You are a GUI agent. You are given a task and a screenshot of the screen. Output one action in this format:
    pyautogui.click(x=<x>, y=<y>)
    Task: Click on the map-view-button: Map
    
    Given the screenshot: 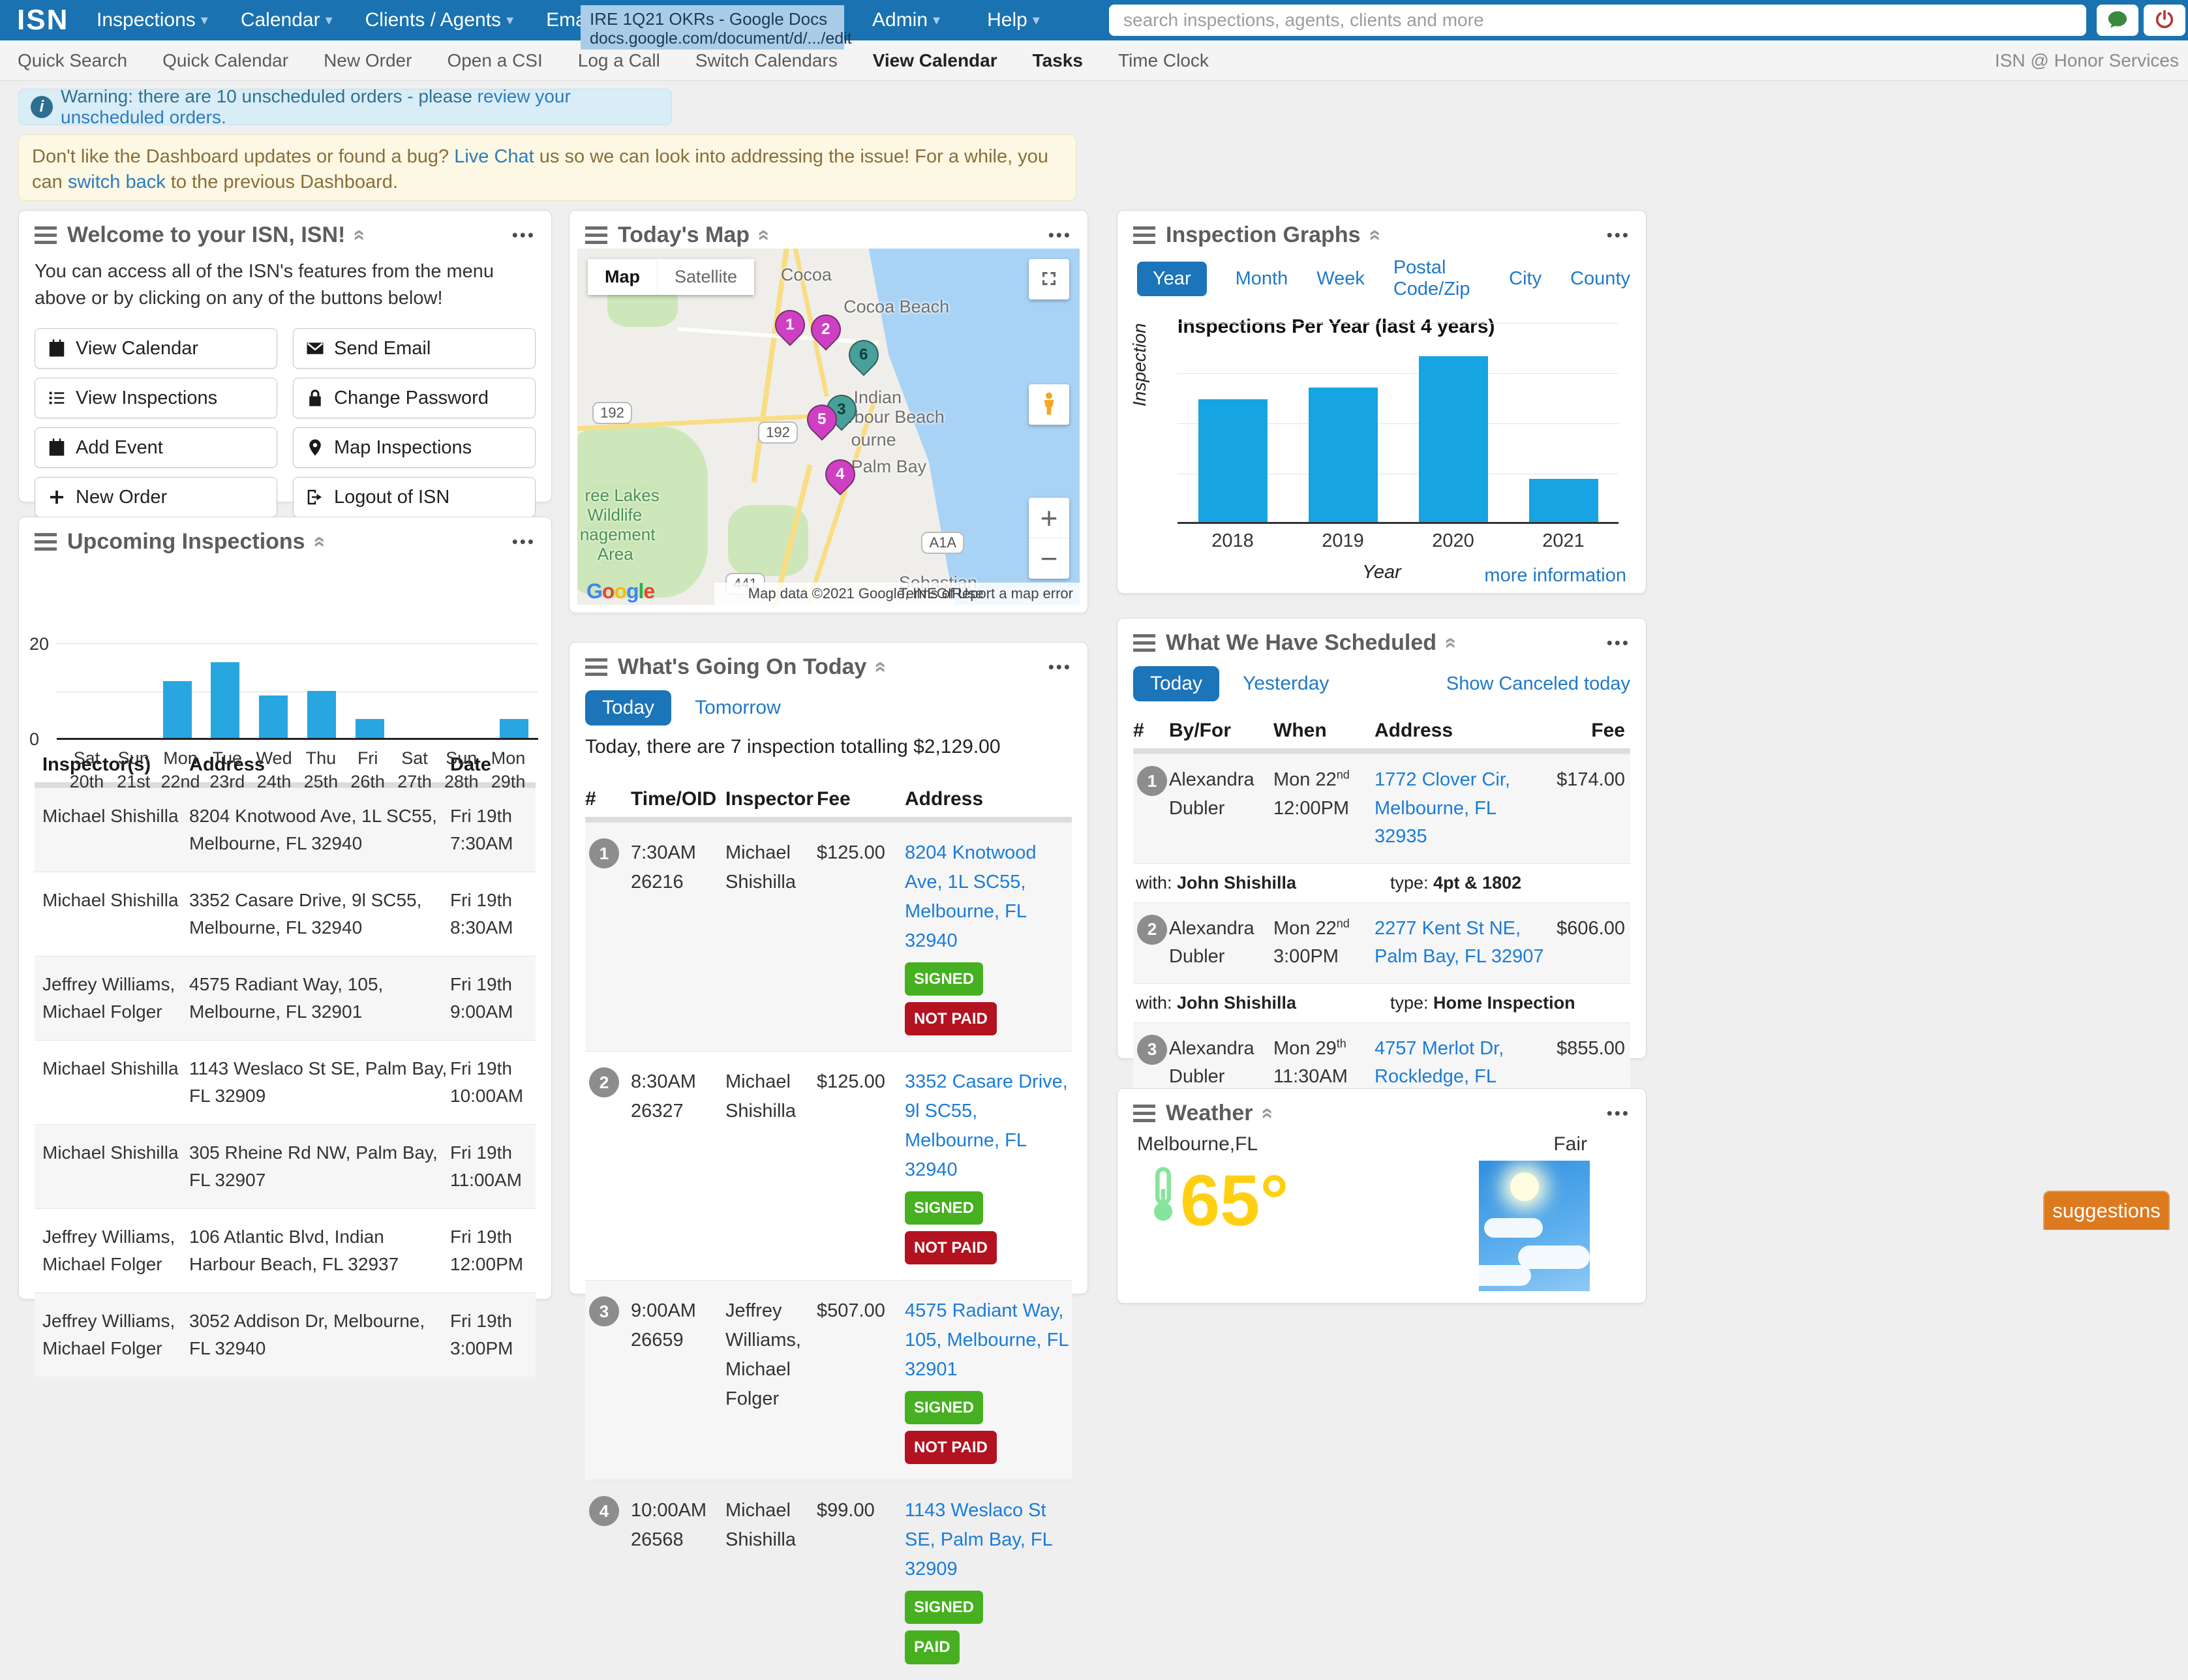 What is the action you would take?
    pyautogui.click(x=622, y=277)
    